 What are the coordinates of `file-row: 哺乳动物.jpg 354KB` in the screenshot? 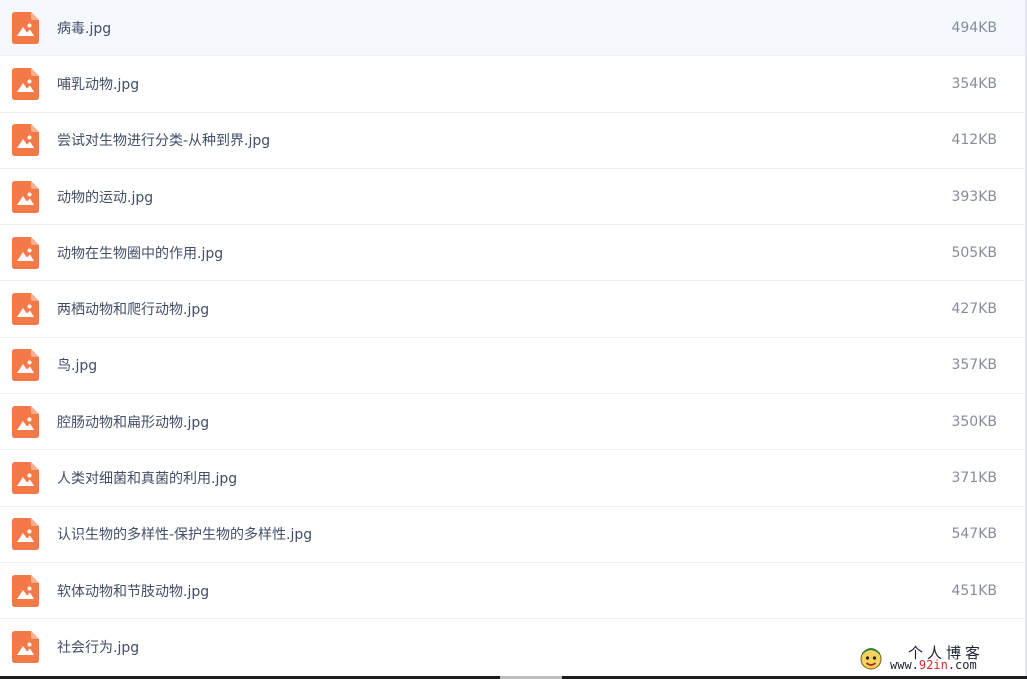 It's located at (513, 84).